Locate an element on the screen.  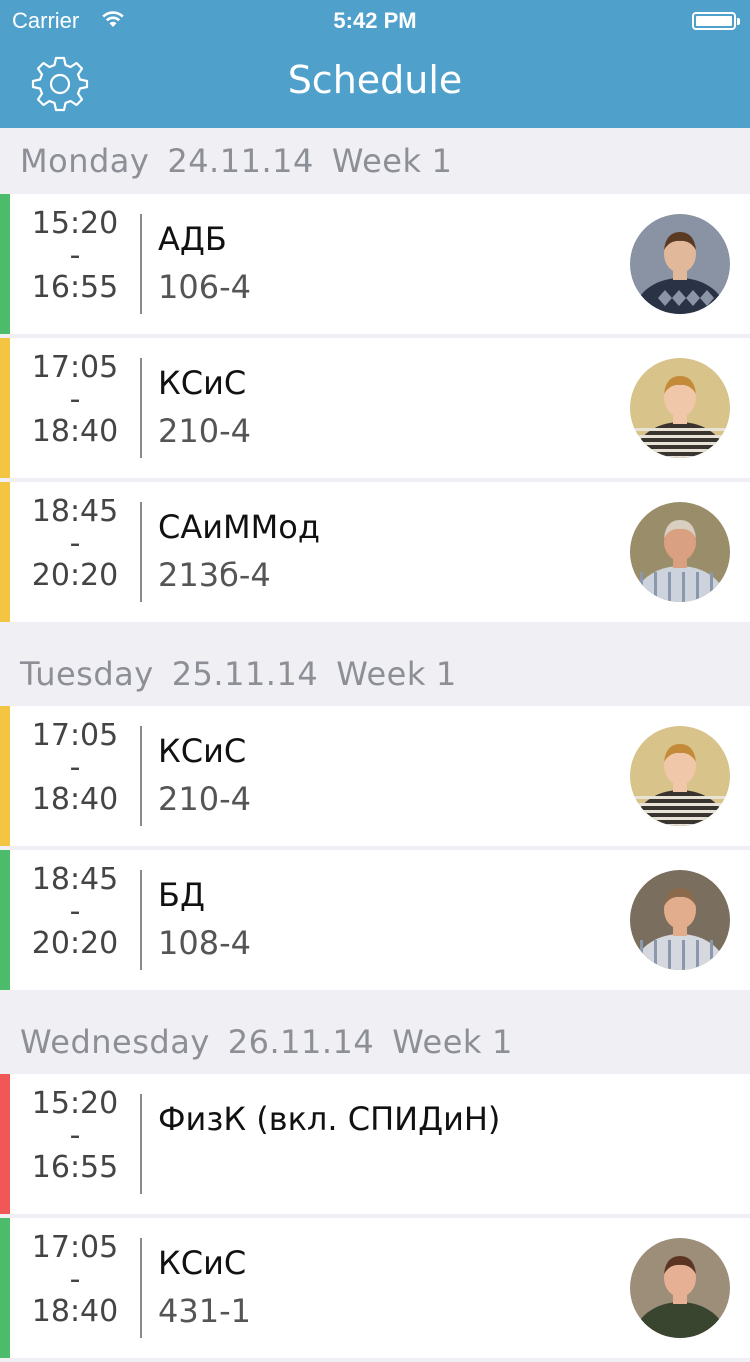
day-section-header: Tuesday 25.11.14 Week 1 is located at coordinates (375, 674).